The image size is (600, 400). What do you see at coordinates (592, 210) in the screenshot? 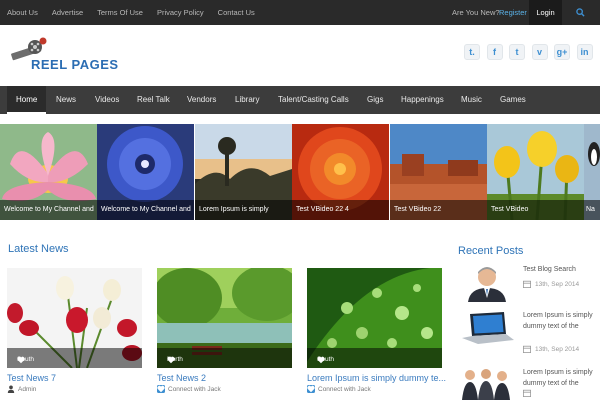
I see `slide-caption: Na` at bounding box center [592, 210].